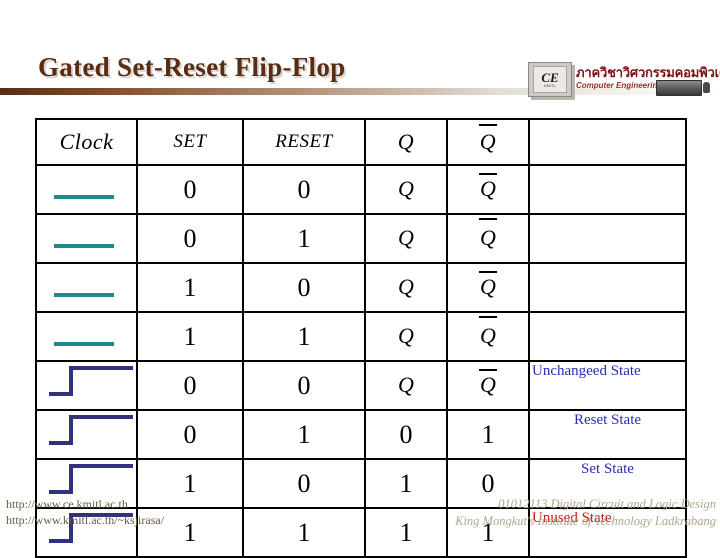  I want to click on header-label-set: SET, so click(190, 141).